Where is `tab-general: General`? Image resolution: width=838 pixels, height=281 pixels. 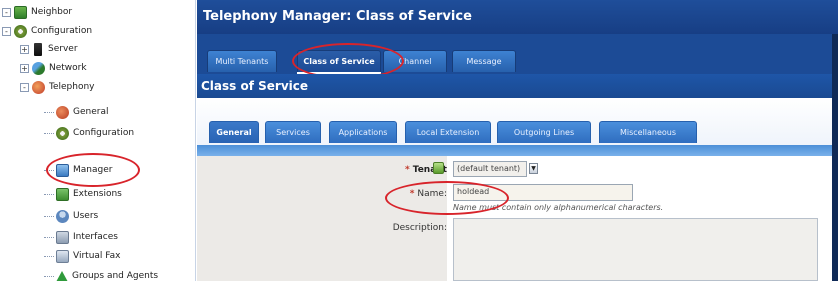 tab-general: General is located at coordinates (234, 132).